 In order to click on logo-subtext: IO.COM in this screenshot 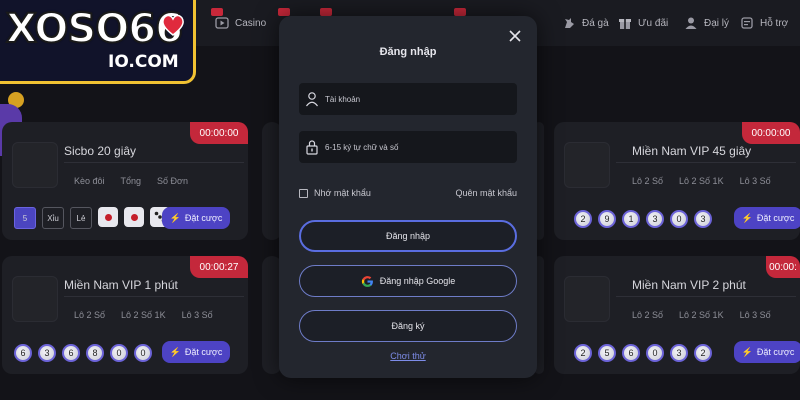, I will do `click(143, 62)`.